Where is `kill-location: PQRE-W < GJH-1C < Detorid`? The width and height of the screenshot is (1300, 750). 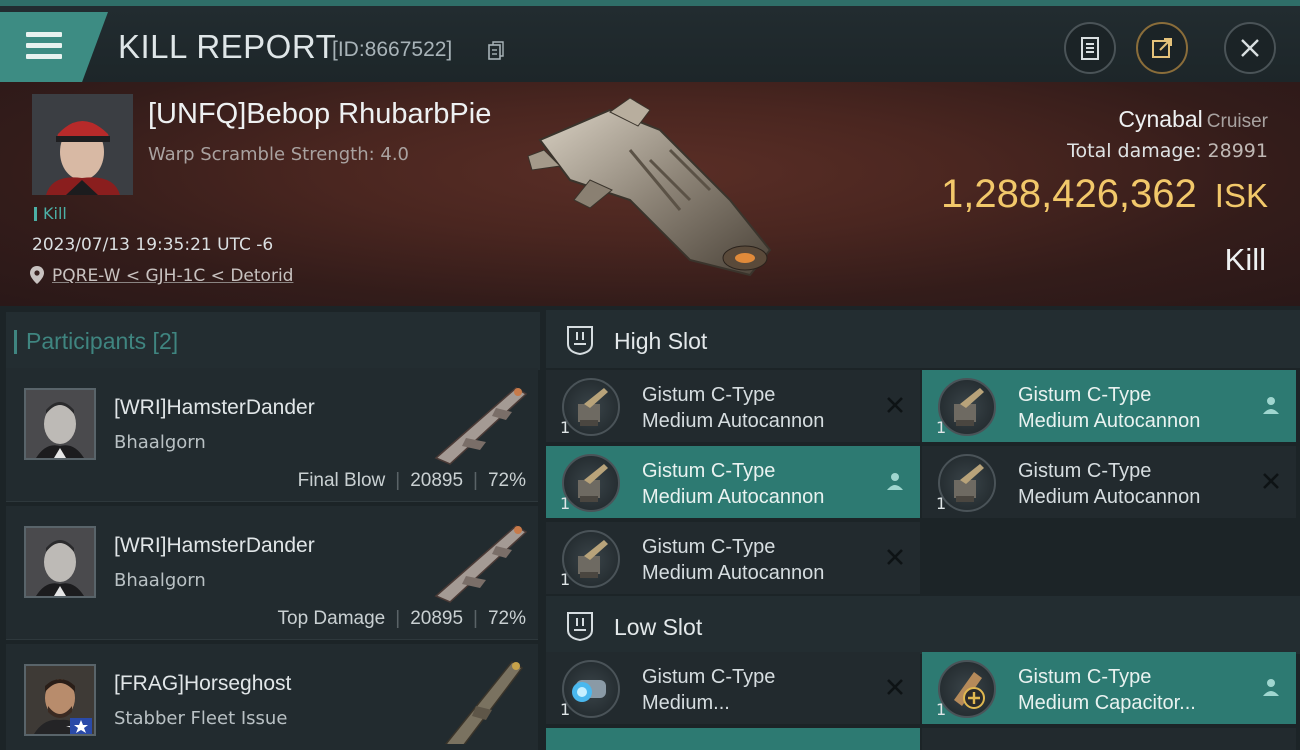 kill-location: PQRE-W < GJH-1C < Detorid is located at coordinates (161, 276).